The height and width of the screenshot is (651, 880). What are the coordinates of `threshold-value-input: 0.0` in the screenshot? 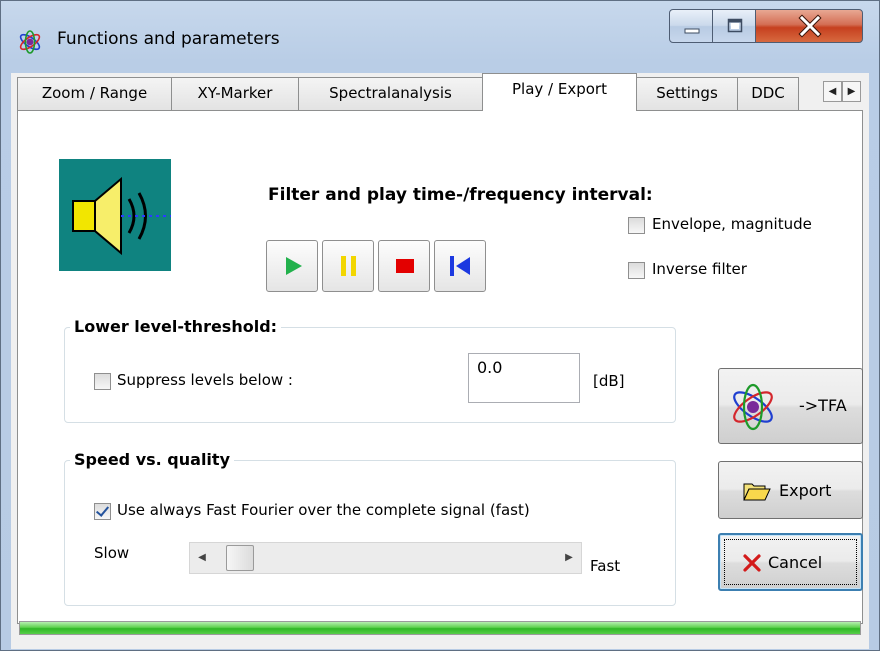 It's located at (524, 378).